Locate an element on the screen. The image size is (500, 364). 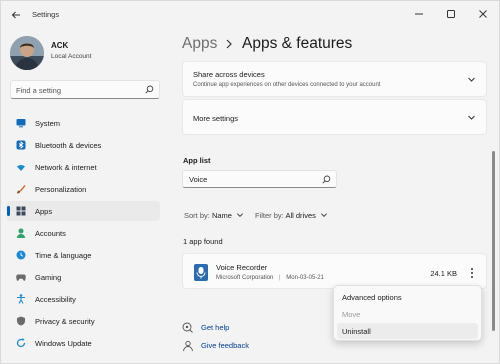
sidebar-item-network: Network & internet is located at coordinates (83, 167).